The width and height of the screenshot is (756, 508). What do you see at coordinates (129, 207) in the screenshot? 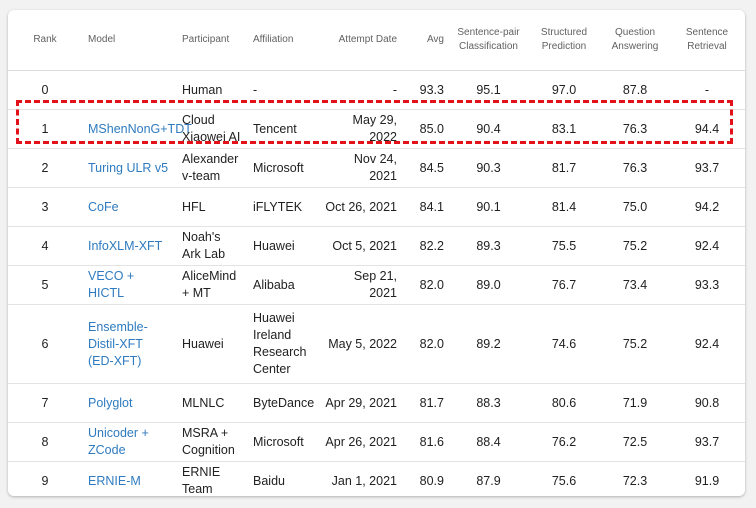
I see `model-cell: CoFe` at bounding box center [129, 207].